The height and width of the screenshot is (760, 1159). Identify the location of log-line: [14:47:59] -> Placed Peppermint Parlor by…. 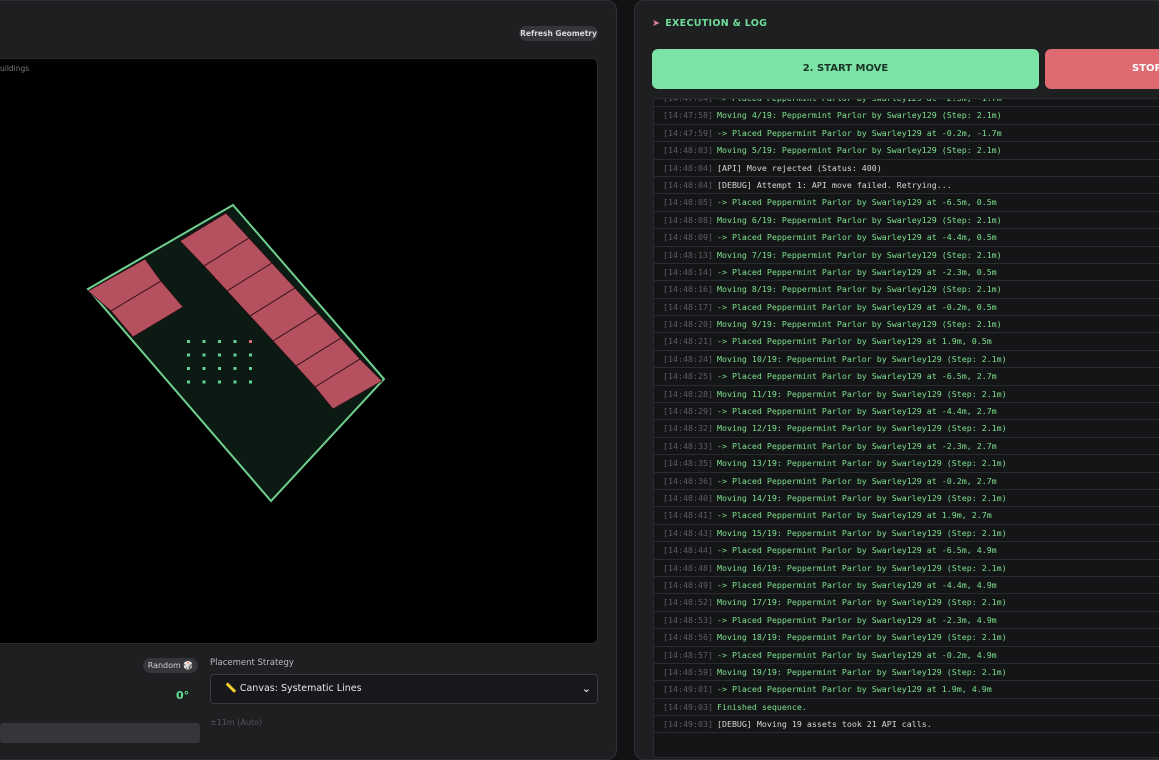
(906, 134).